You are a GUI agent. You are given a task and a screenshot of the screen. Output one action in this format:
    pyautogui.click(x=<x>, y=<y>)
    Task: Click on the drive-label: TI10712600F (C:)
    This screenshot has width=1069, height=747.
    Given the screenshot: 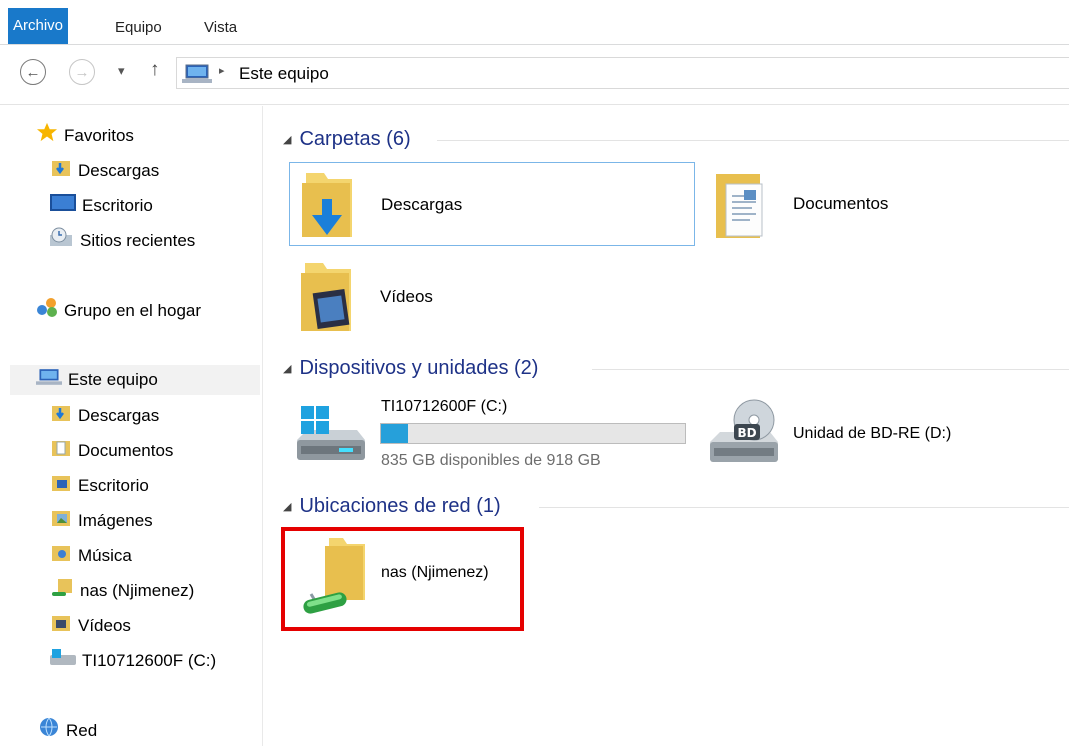 What is the action you would take?
    pyautogui.click(x=444, y=406)
    